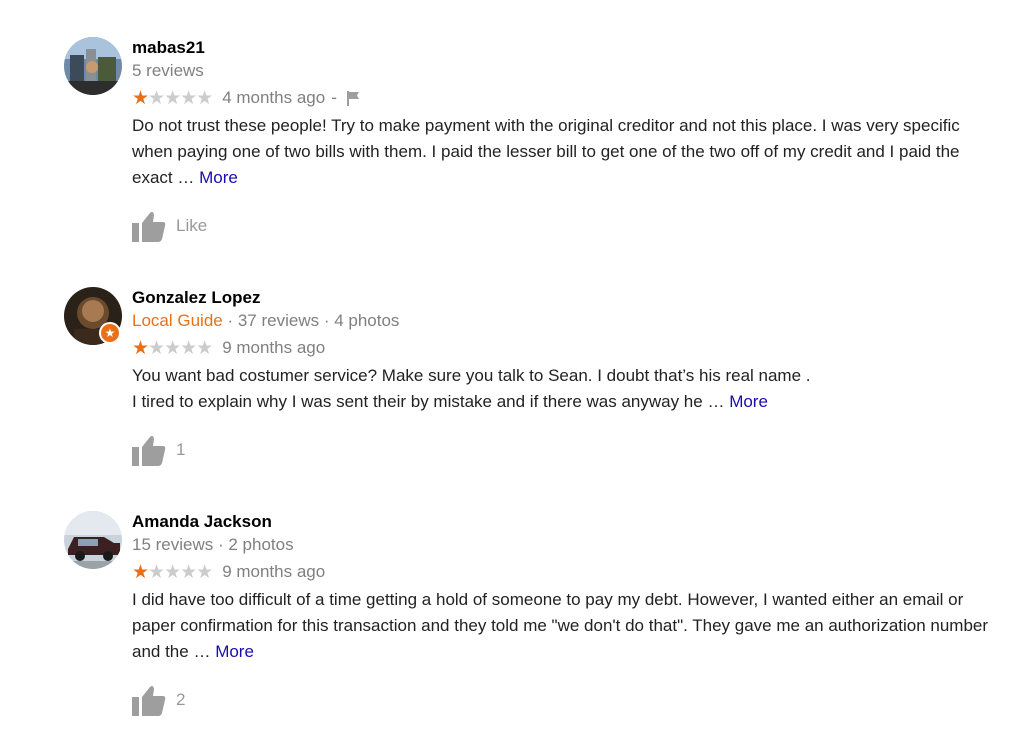 The width and height of the screenshot is (1024, 749). Describe the element at coordinates (168, 70) in the screenshot. I see `reviewer-meta: 5 reviews` at that location.